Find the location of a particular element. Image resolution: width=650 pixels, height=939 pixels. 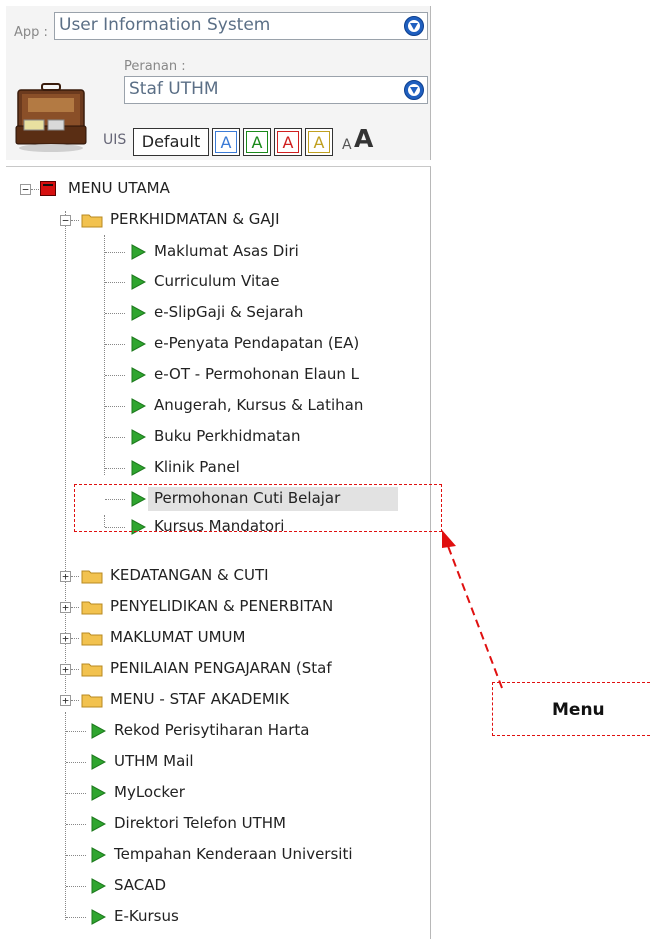

font-default-button: Default is located at coordinates (171, 142).